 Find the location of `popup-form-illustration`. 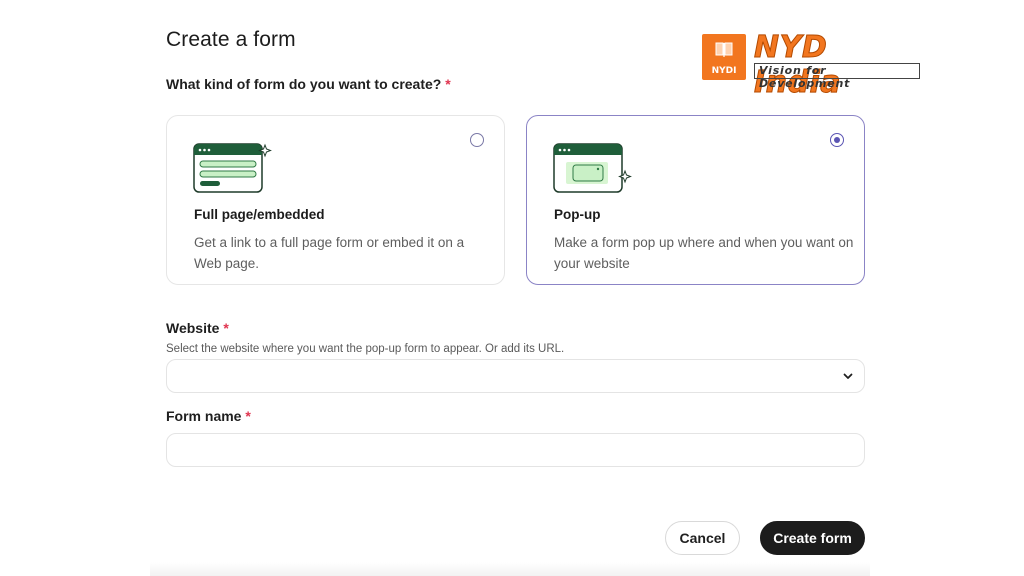

popup-form-illustration is located at coordinates (592, 168).